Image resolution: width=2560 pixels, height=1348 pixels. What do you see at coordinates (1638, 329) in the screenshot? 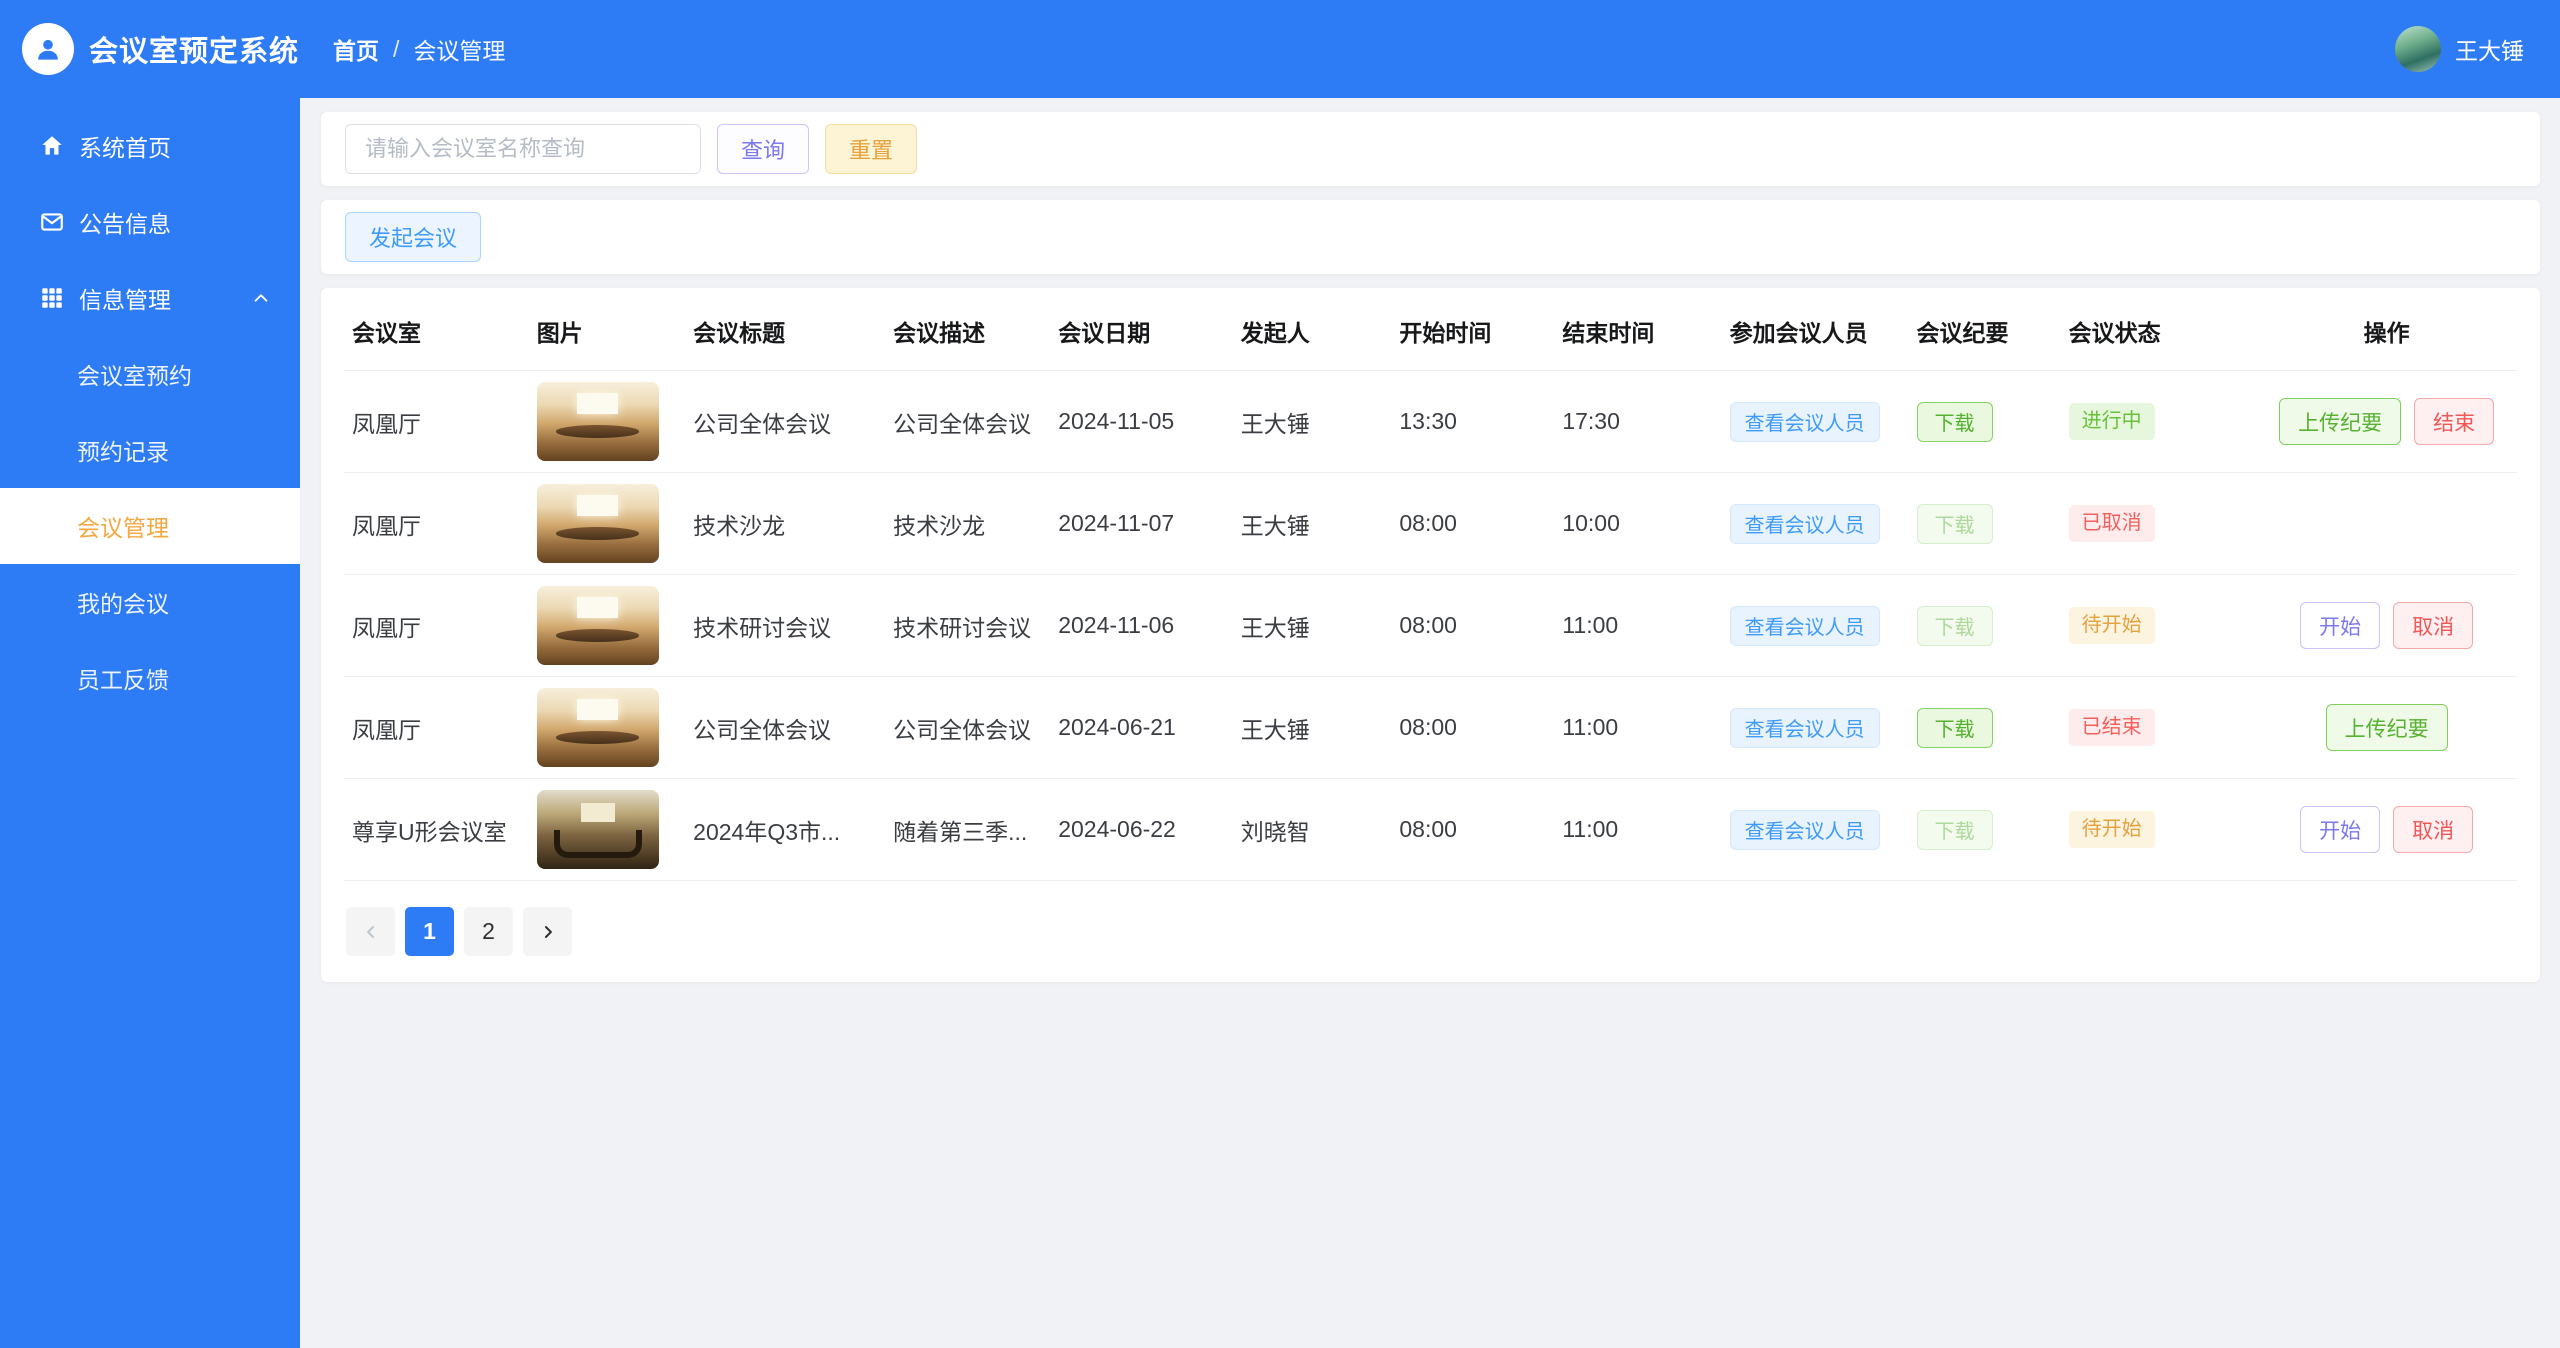
I see `column-header-end-time: 结束时间` at bounding box center [1638, 329].